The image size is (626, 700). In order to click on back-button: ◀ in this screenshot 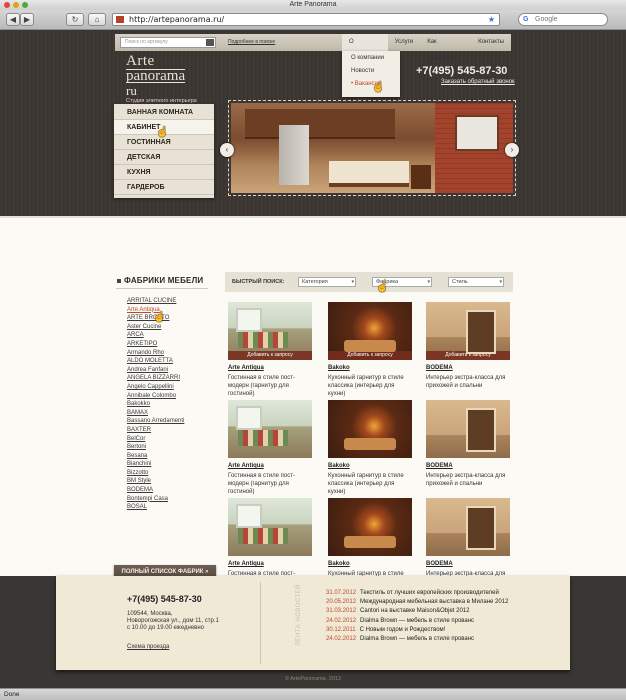, I will do `click(13, 19)`.